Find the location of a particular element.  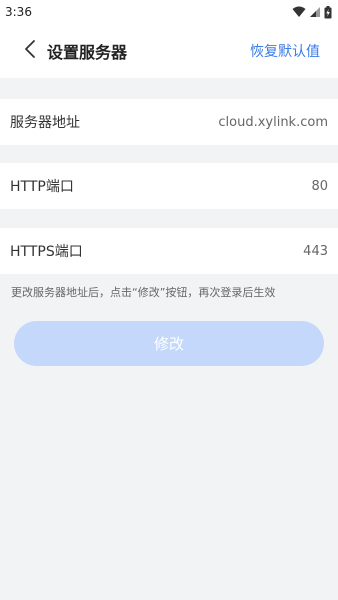

hint-text: 更改服务器地址后，点击“修改”按钮，再次登录后生效 is located at coordinates (143, 292).